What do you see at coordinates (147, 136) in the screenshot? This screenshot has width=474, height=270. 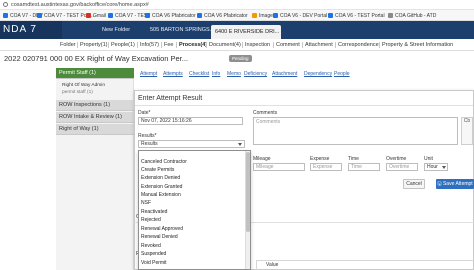 I see `results-label: Results*` at bounding box center [147, 136].